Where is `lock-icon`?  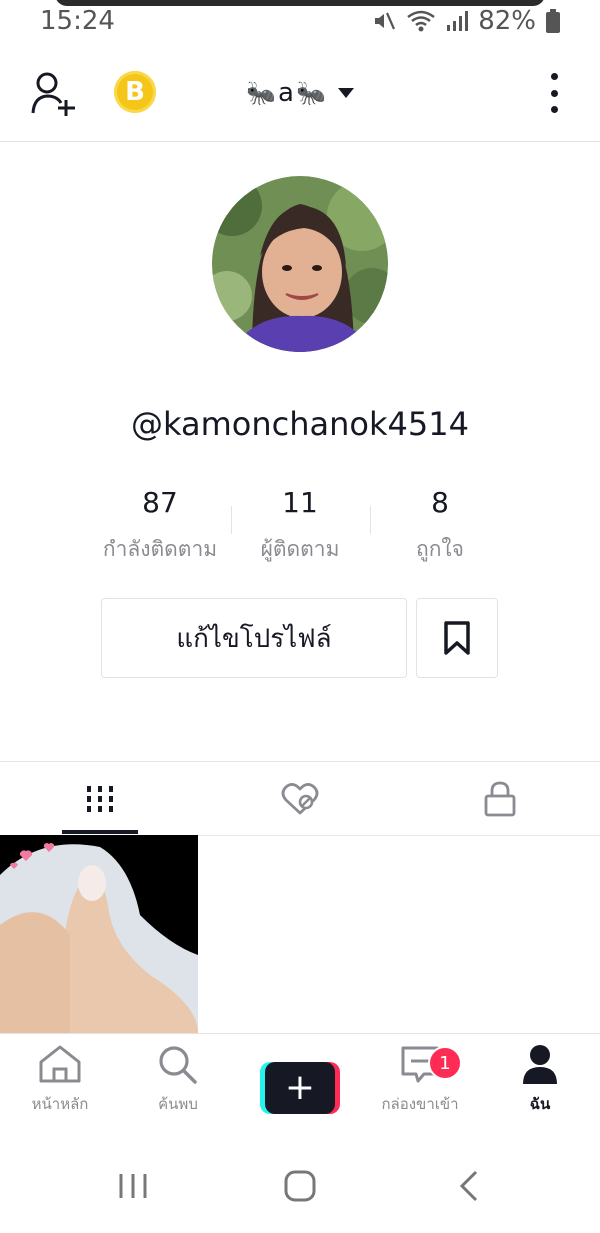 lock-icon is located at coordinates (500, 798).